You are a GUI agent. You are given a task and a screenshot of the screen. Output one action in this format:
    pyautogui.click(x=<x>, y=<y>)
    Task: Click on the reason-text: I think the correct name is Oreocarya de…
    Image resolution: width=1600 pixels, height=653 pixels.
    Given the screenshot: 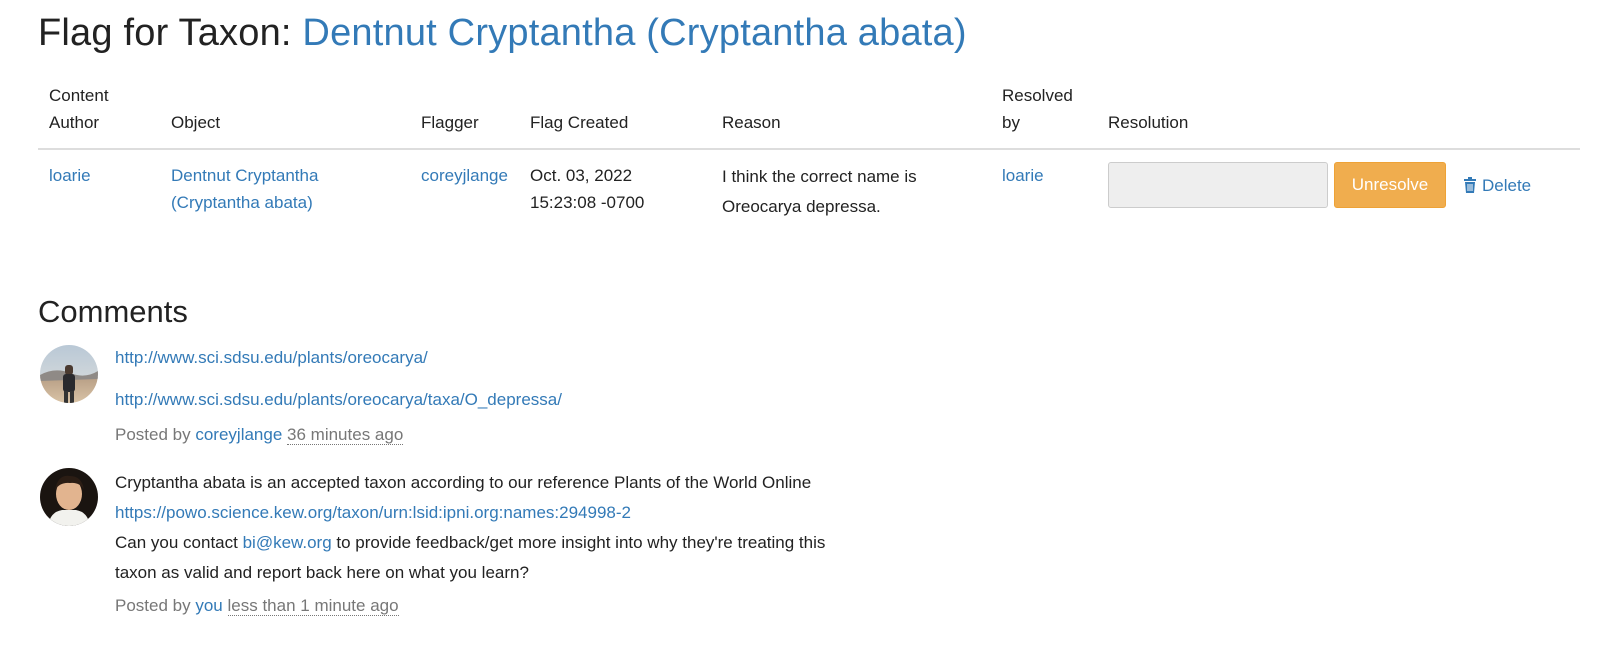 What is the action you would take?
    pyautogui.click(x=819, y=191)
    